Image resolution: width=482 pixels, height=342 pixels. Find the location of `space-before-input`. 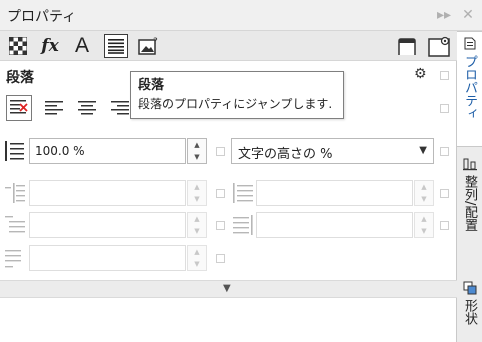

space-before-input is located at coordinates (107, 225).